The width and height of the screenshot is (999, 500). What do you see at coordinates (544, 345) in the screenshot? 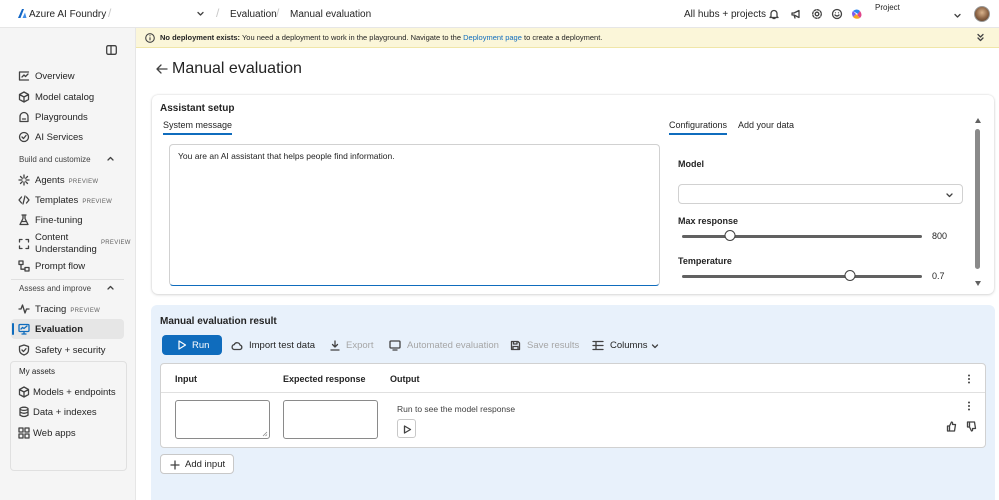
I see `save-results-button: Save results` at bounding box center [544, 345].